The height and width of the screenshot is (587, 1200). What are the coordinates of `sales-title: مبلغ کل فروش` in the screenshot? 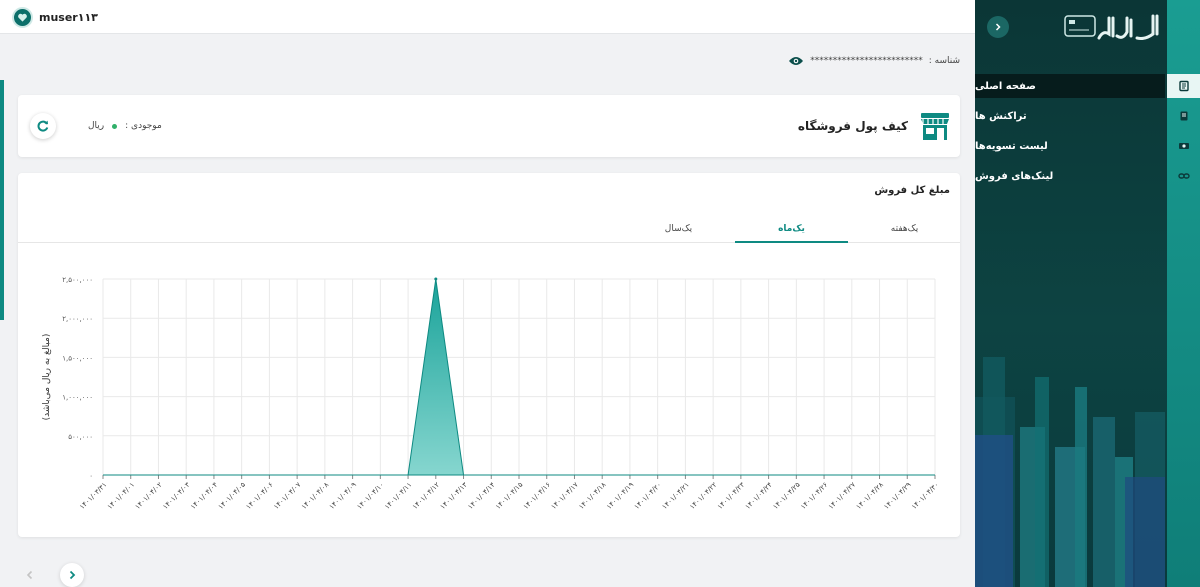 It's located at (912, 190).